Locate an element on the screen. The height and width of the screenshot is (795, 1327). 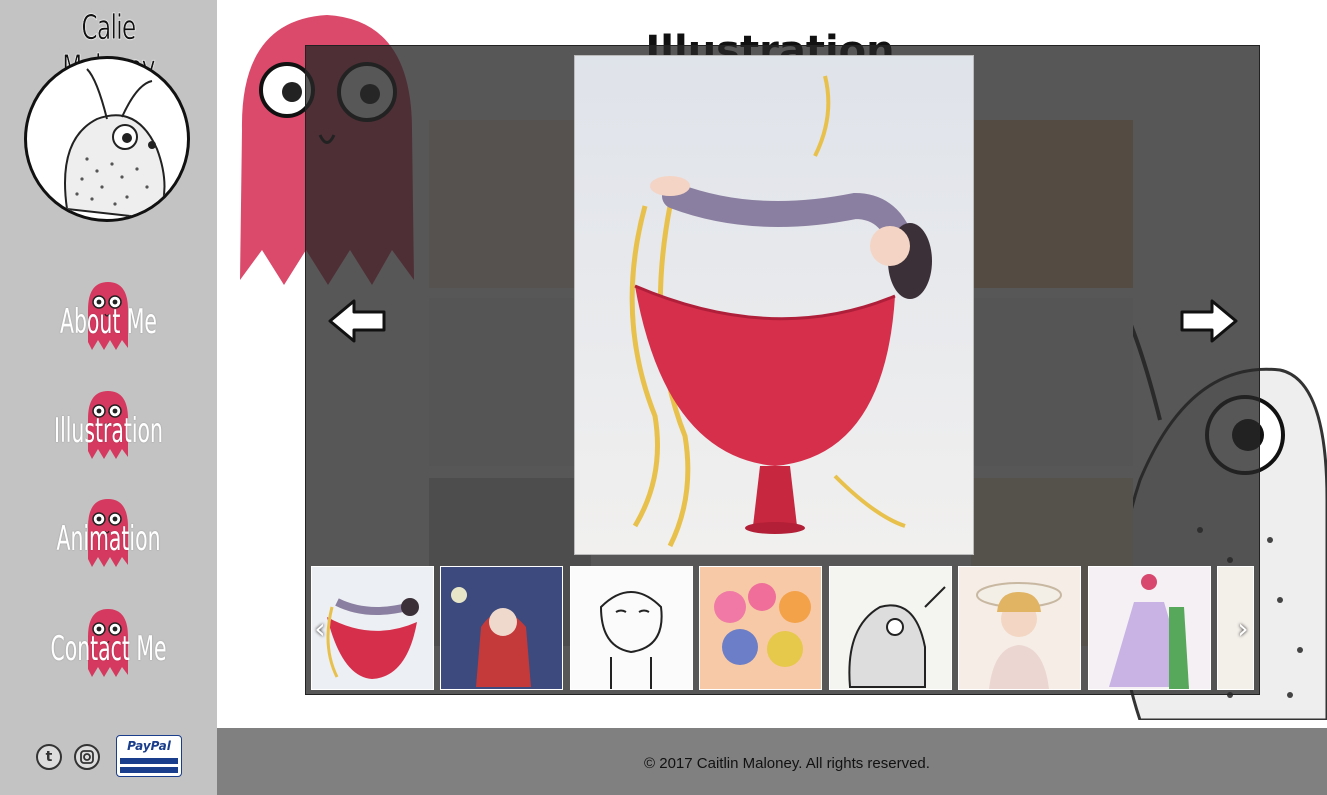
nav-contact-me: Contact Me is located at coordinates (108, 647).